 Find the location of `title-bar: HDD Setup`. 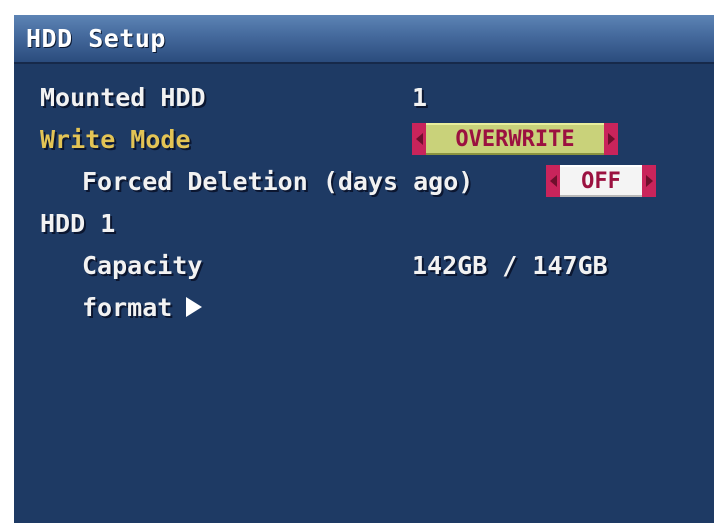

title-bar: HDD Setup is located at coordinates (364, 39).